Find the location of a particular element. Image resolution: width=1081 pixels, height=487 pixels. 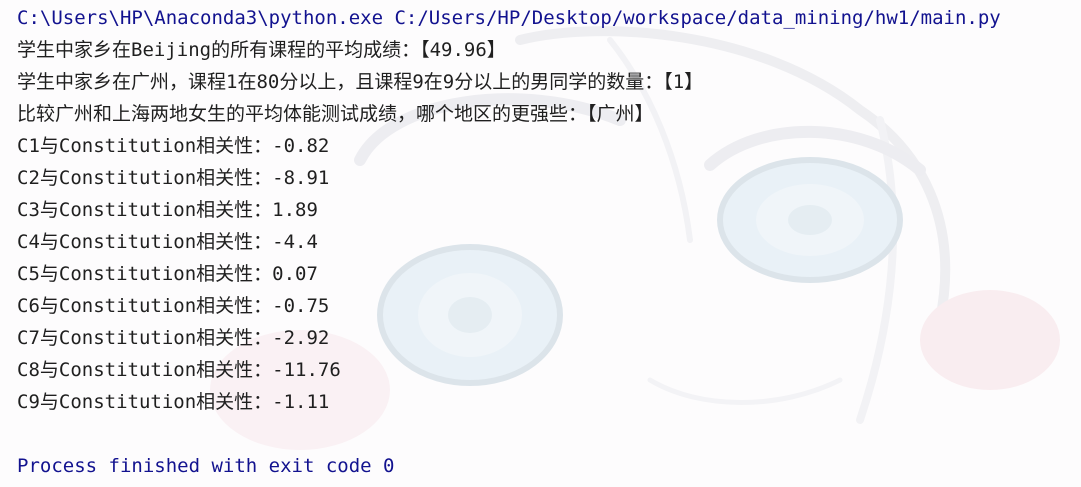

output-line: C7与Constitution相关性：-2.92 is located at coordinates (173, 338).